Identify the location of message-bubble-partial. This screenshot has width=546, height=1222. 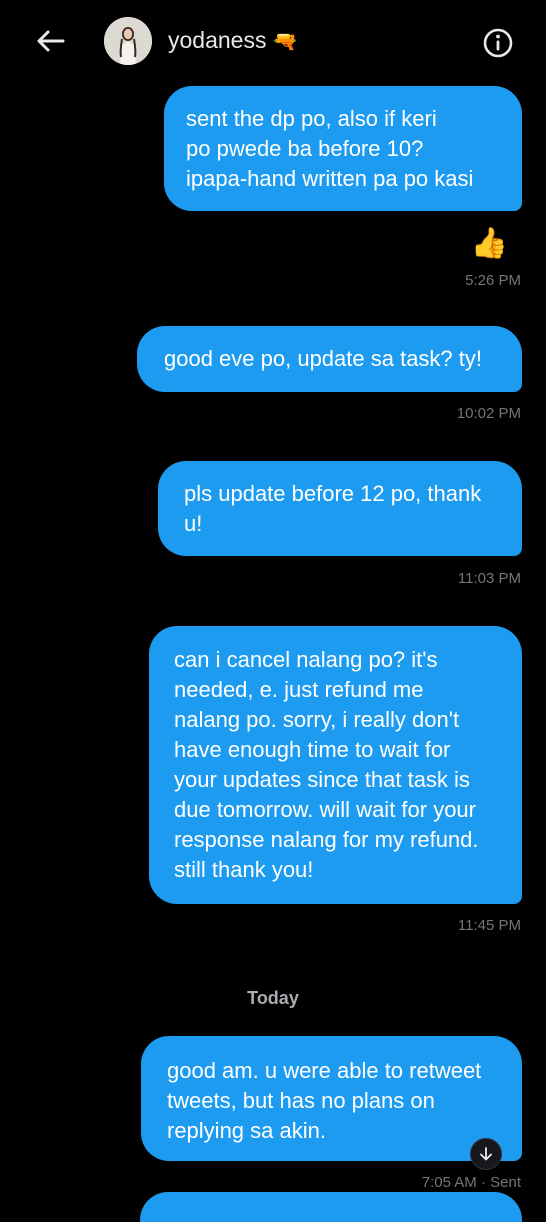
(331, 1207).